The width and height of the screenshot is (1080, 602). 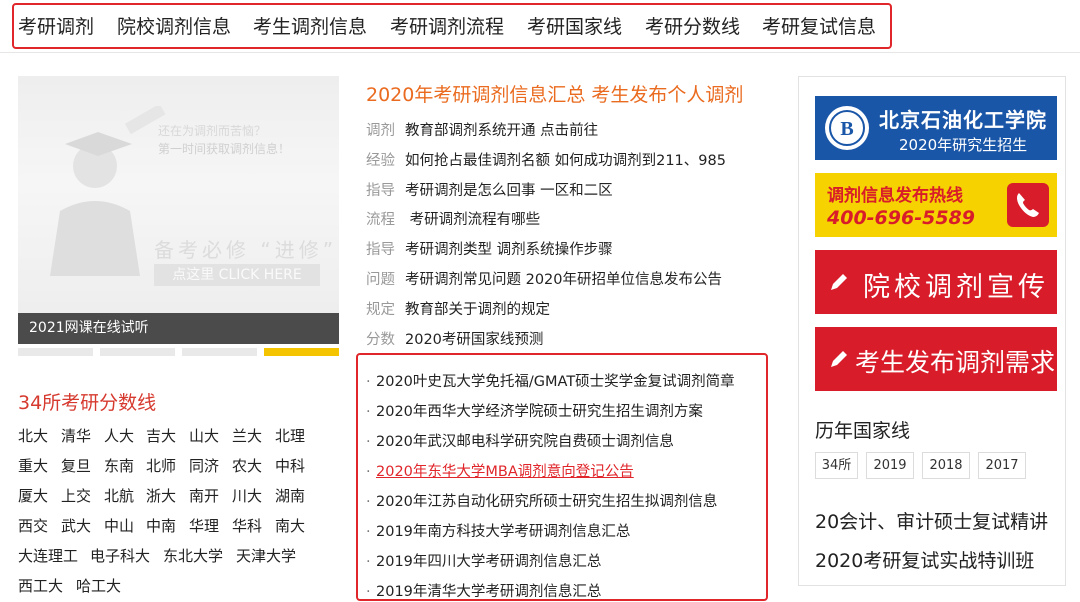 I want to click on news-link: 2019年四川大学考研调剂信息汇总, so click(x=488, y=562).